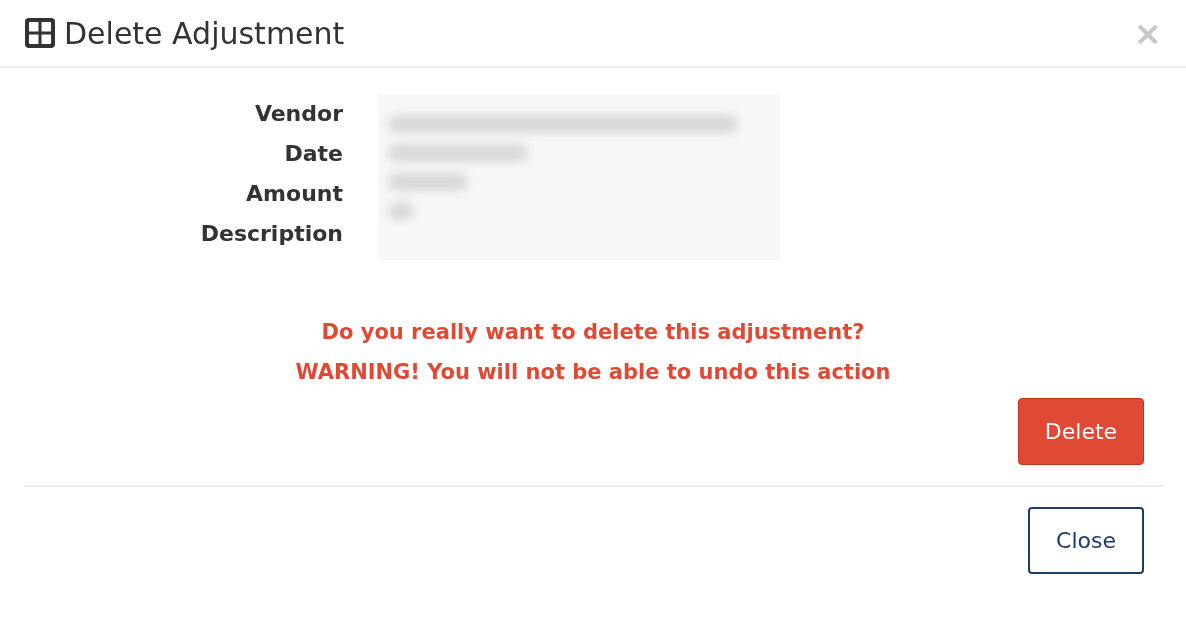 This screenshot has width=1186, height=640. Describe the element at coordinates (40, 33) in the screenshot. I see `grid-icon` at that location.